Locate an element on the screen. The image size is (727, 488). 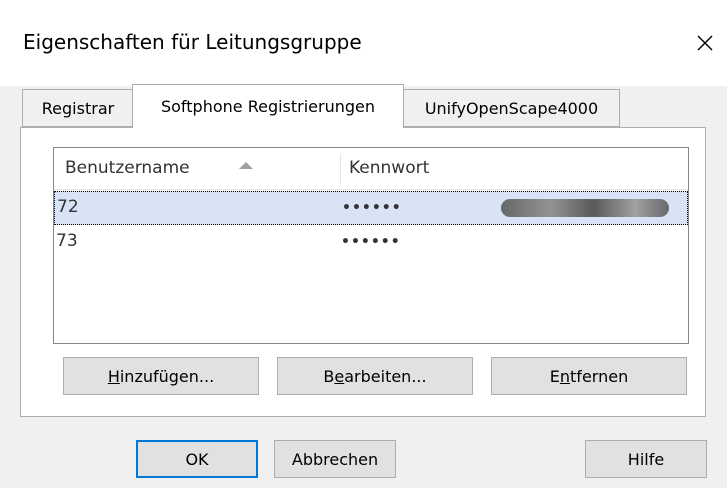
column-header-kennwort: Kennwort is located at coordinates (389, 168).